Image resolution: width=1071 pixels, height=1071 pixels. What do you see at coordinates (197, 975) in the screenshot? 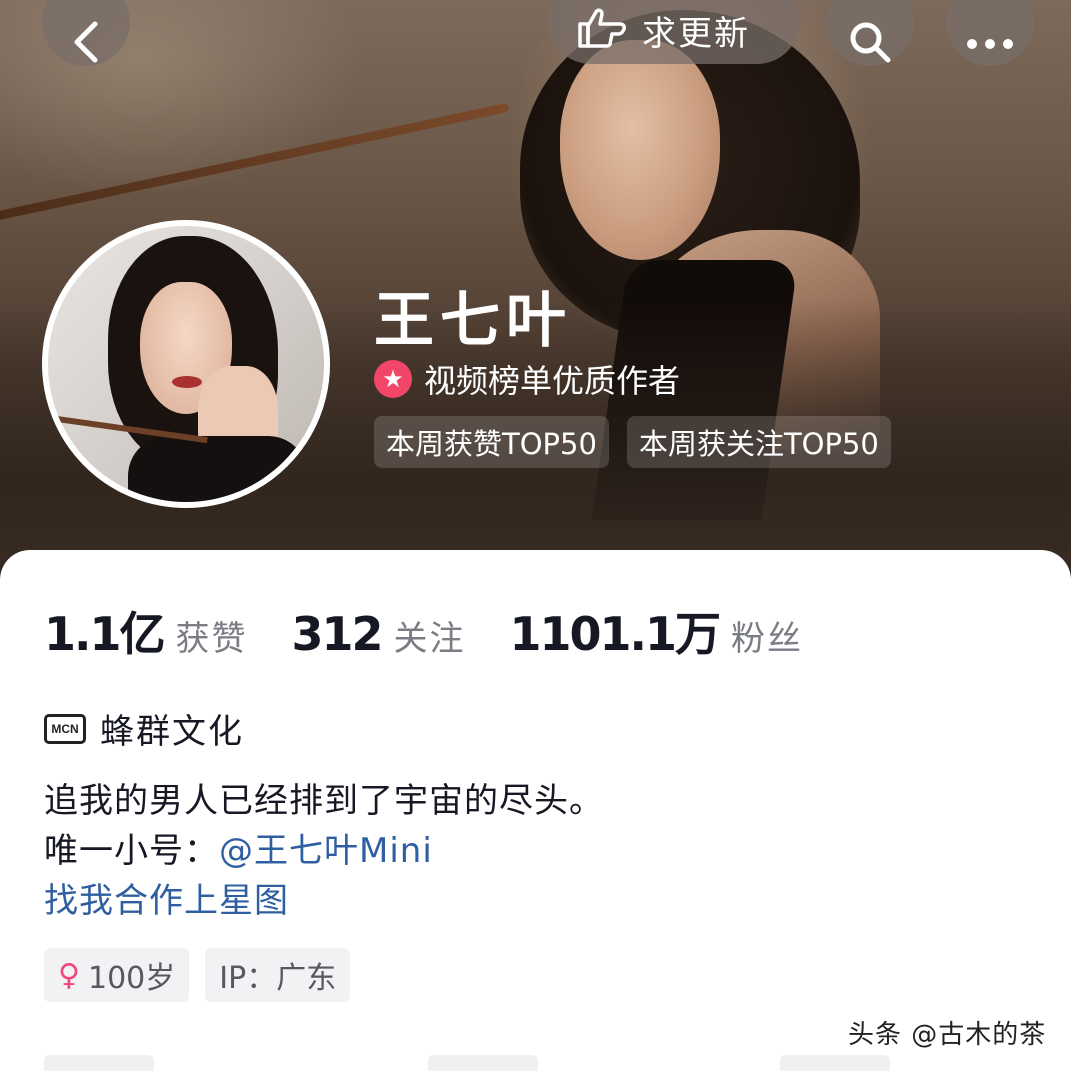
I see `profile-tags: ♀ 100岁 IP：广东` at bounding box center [197, 975].